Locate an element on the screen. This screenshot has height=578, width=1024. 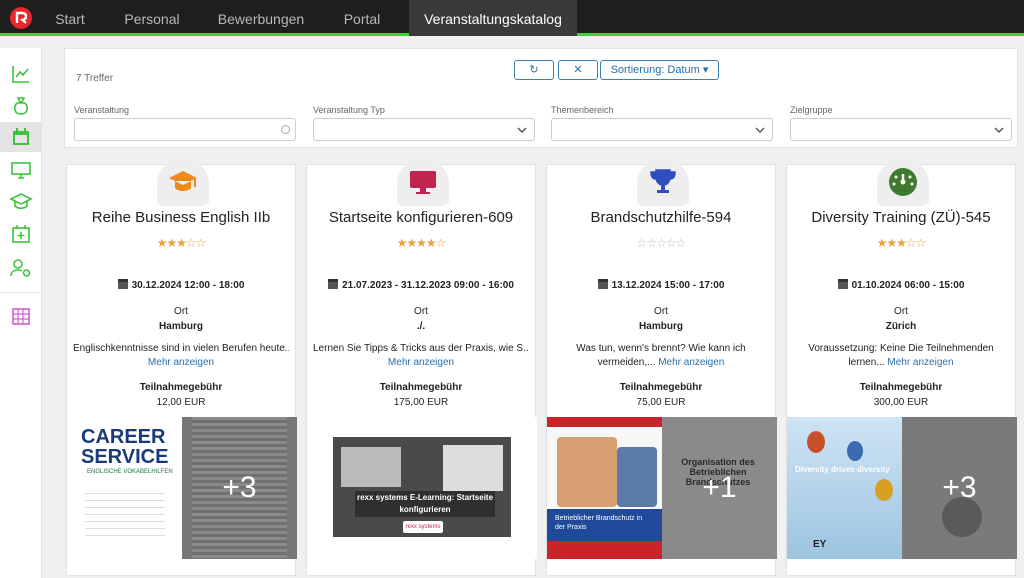
refresh-icon: ↻ is located at coordinates (534, 70).